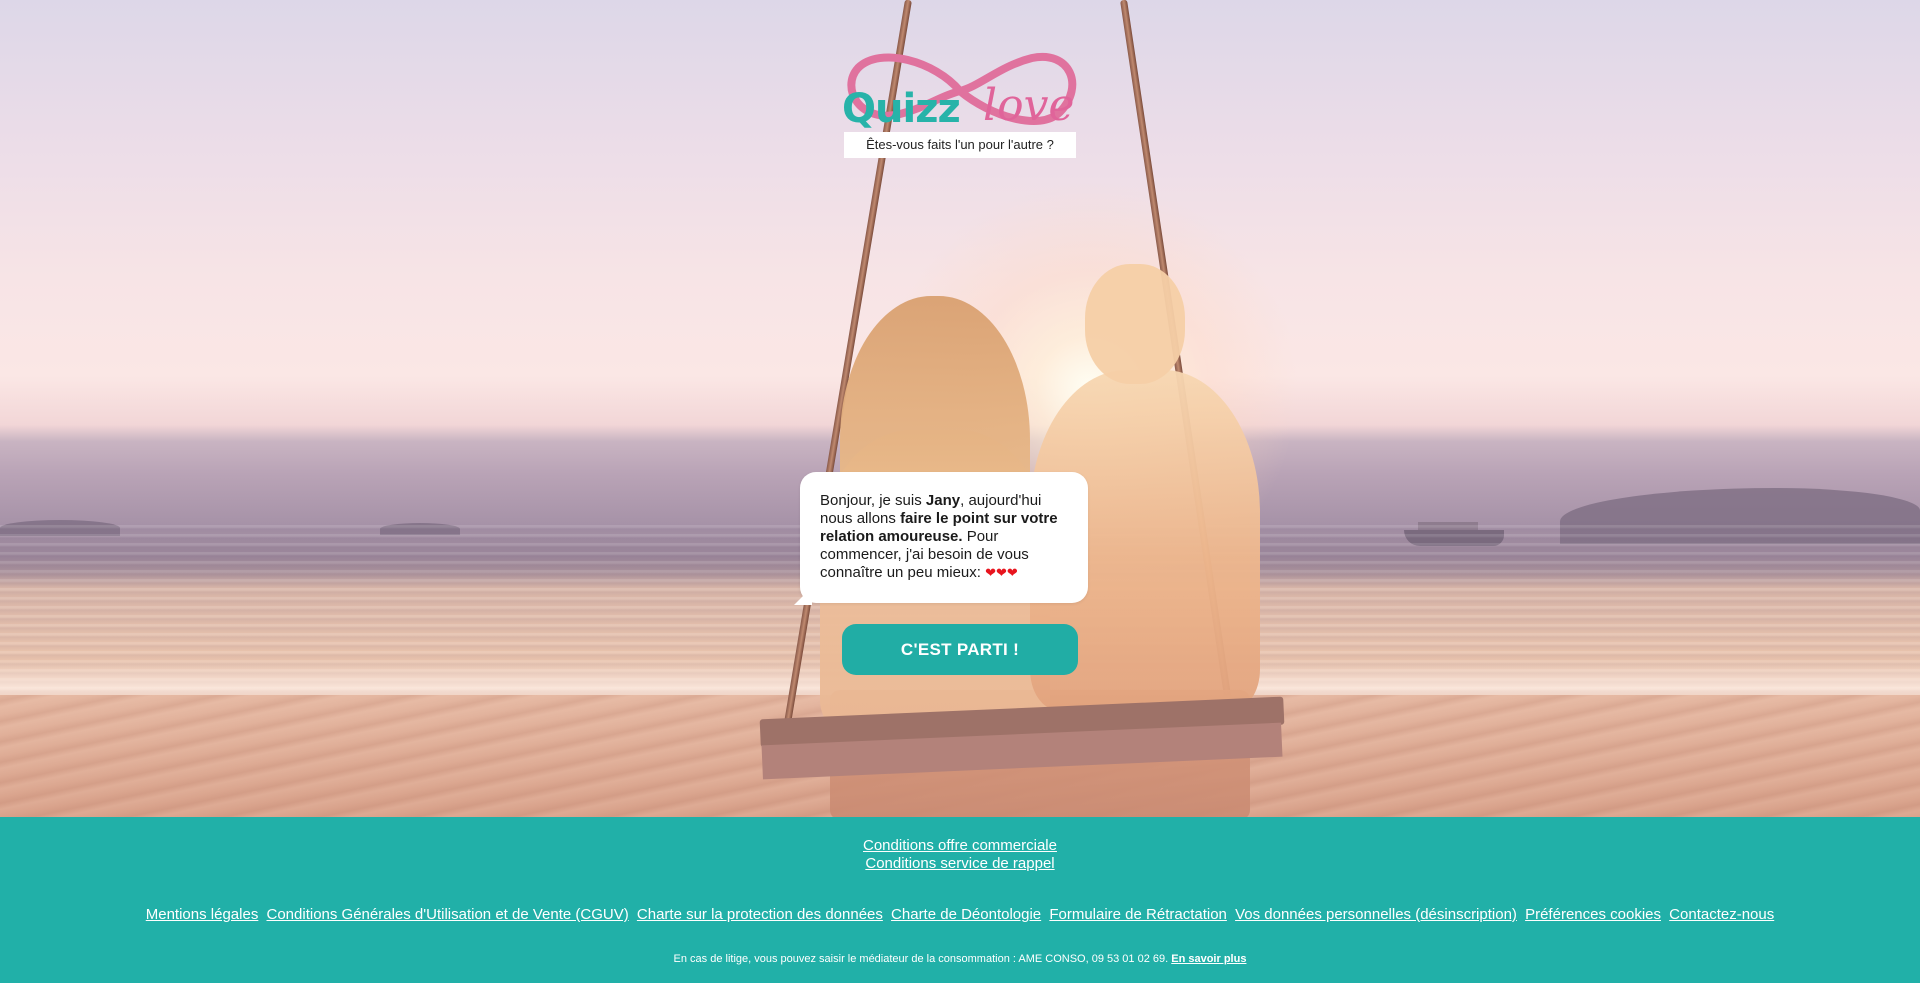  What do you see at coordinates (760, 914) in the screenshot?
I see `link-protection-donnees: Charte sur la protection des données` at bounding box center [760, 914].